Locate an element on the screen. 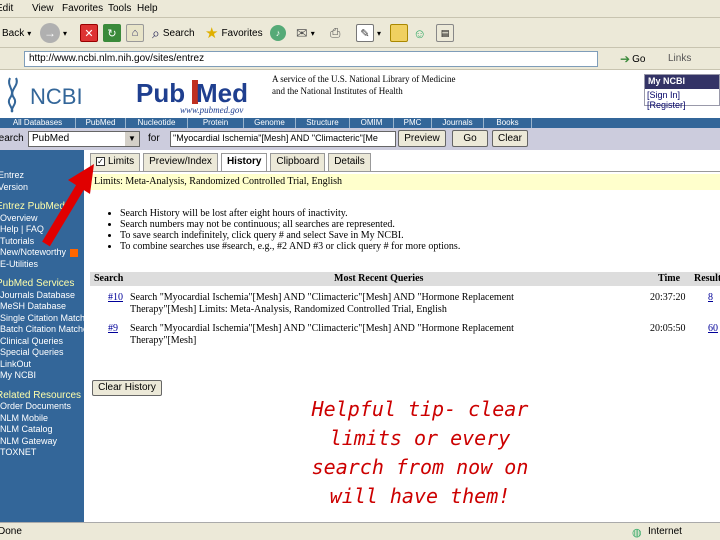 Image resolution: width=720 pixels, height=540 pixels. myncbi-signin: [Sign In] [Register] is located at coordinates (682, 100).